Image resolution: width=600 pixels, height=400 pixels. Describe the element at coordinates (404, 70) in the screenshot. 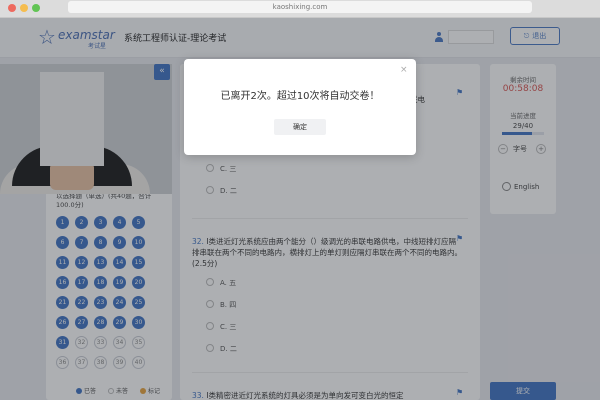

I see `close-icon: ×` at that location.